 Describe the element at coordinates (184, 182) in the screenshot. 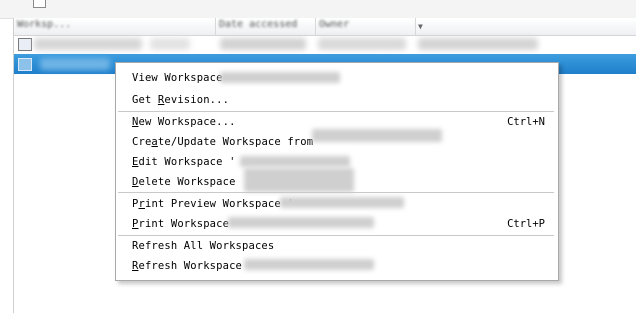

I see `menu-item-delete-workspace: Delete Workspace` at that location.